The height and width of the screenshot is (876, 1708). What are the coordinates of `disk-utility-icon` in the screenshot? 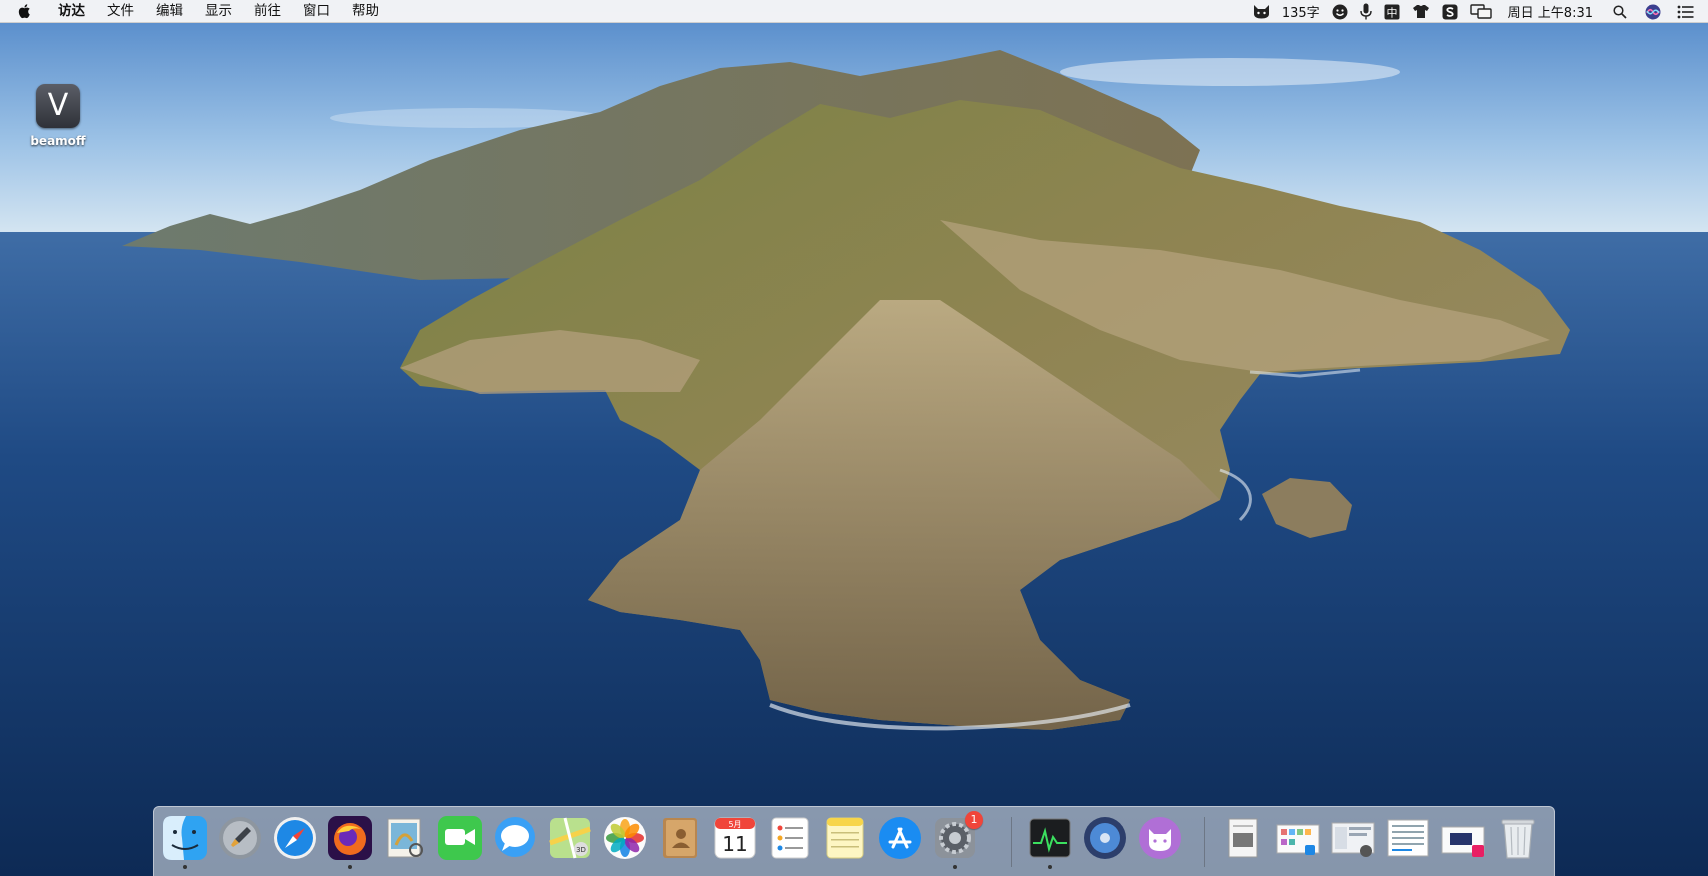 It's located at (1105, 838).